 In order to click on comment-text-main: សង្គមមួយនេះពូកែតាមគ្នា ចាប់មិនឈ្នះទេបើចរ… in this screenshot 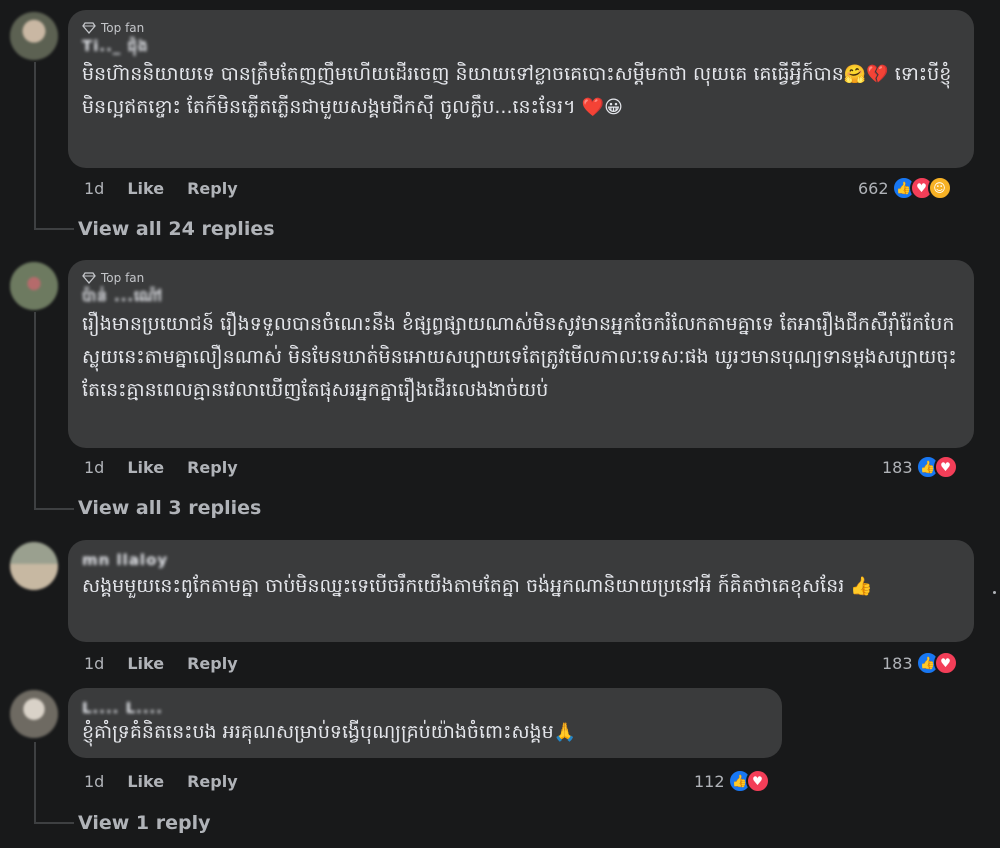, I will do `click(463, 586)`.